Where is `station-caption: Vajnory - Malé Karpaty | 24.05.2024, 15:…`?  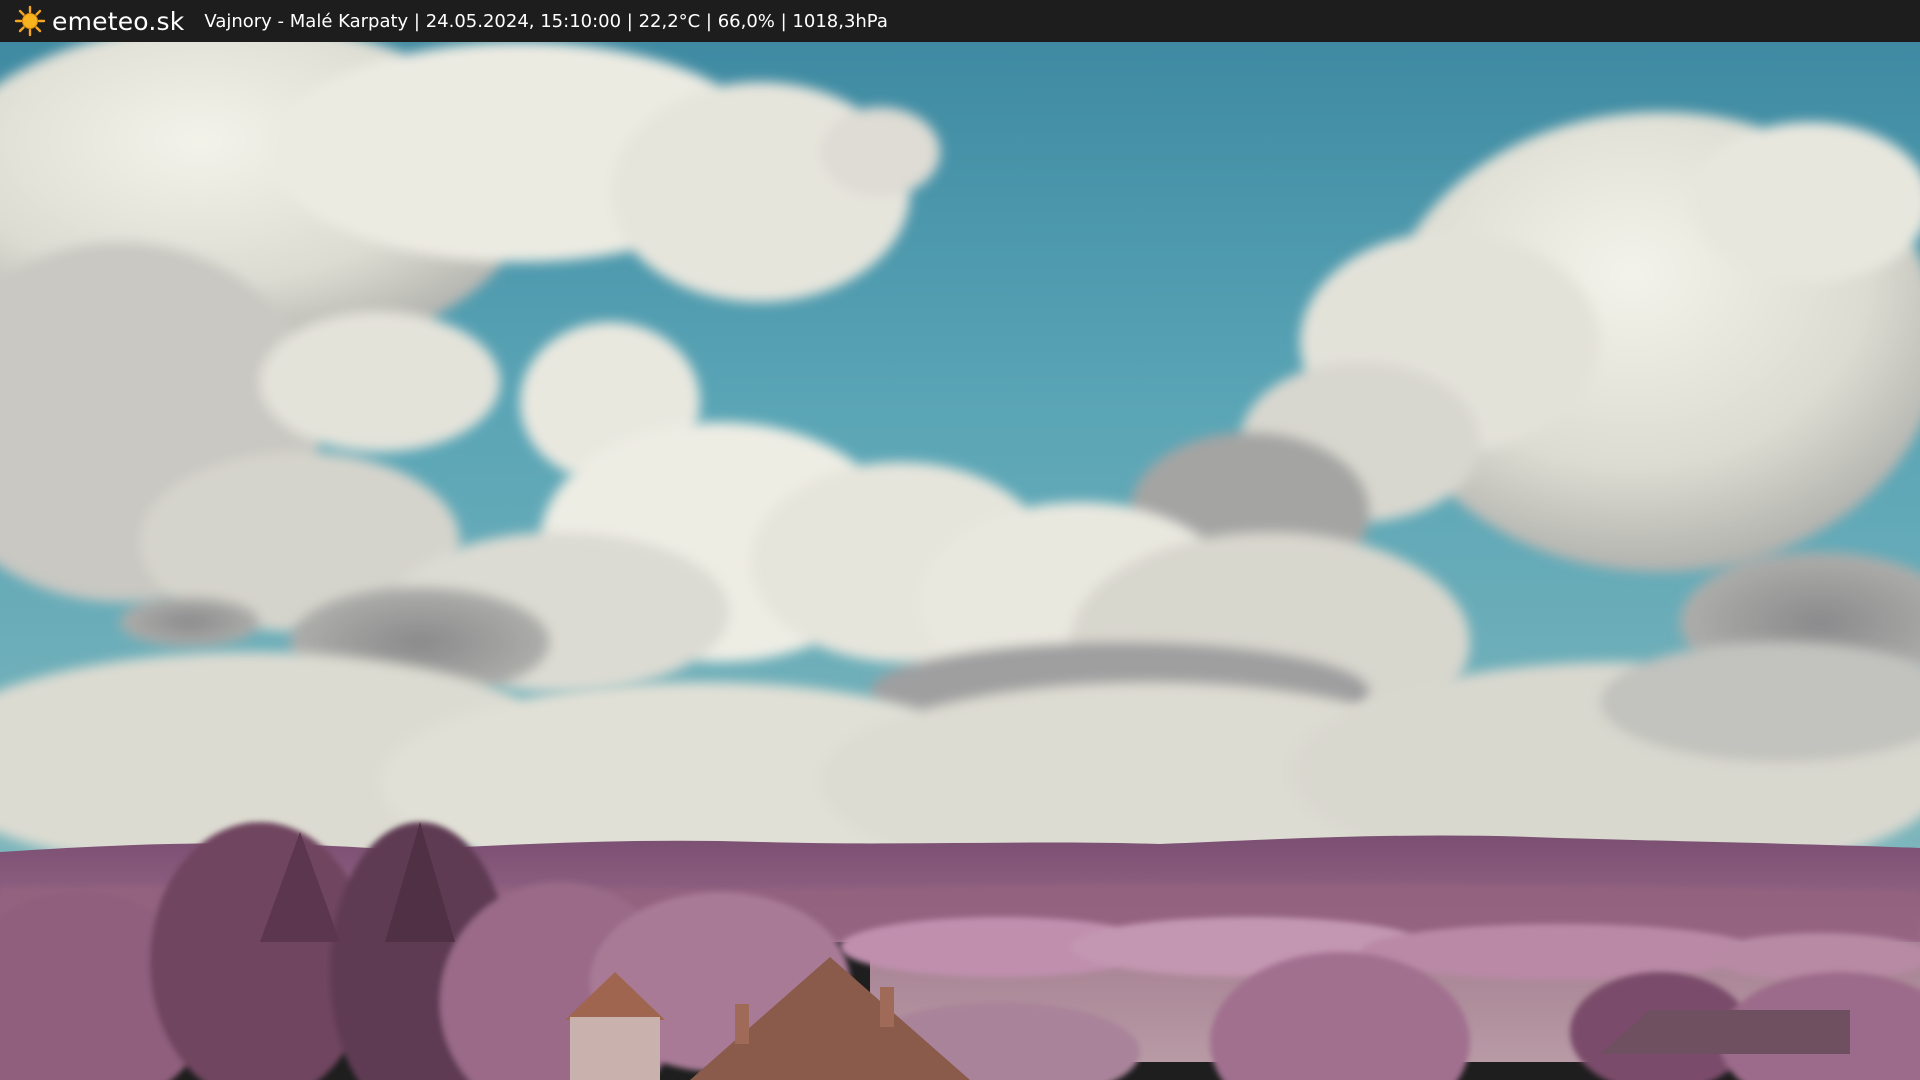
station-caption: Vajnory - Malé Karpaty | 24.05.2024, 15:… is located at coordinates (546, 21).